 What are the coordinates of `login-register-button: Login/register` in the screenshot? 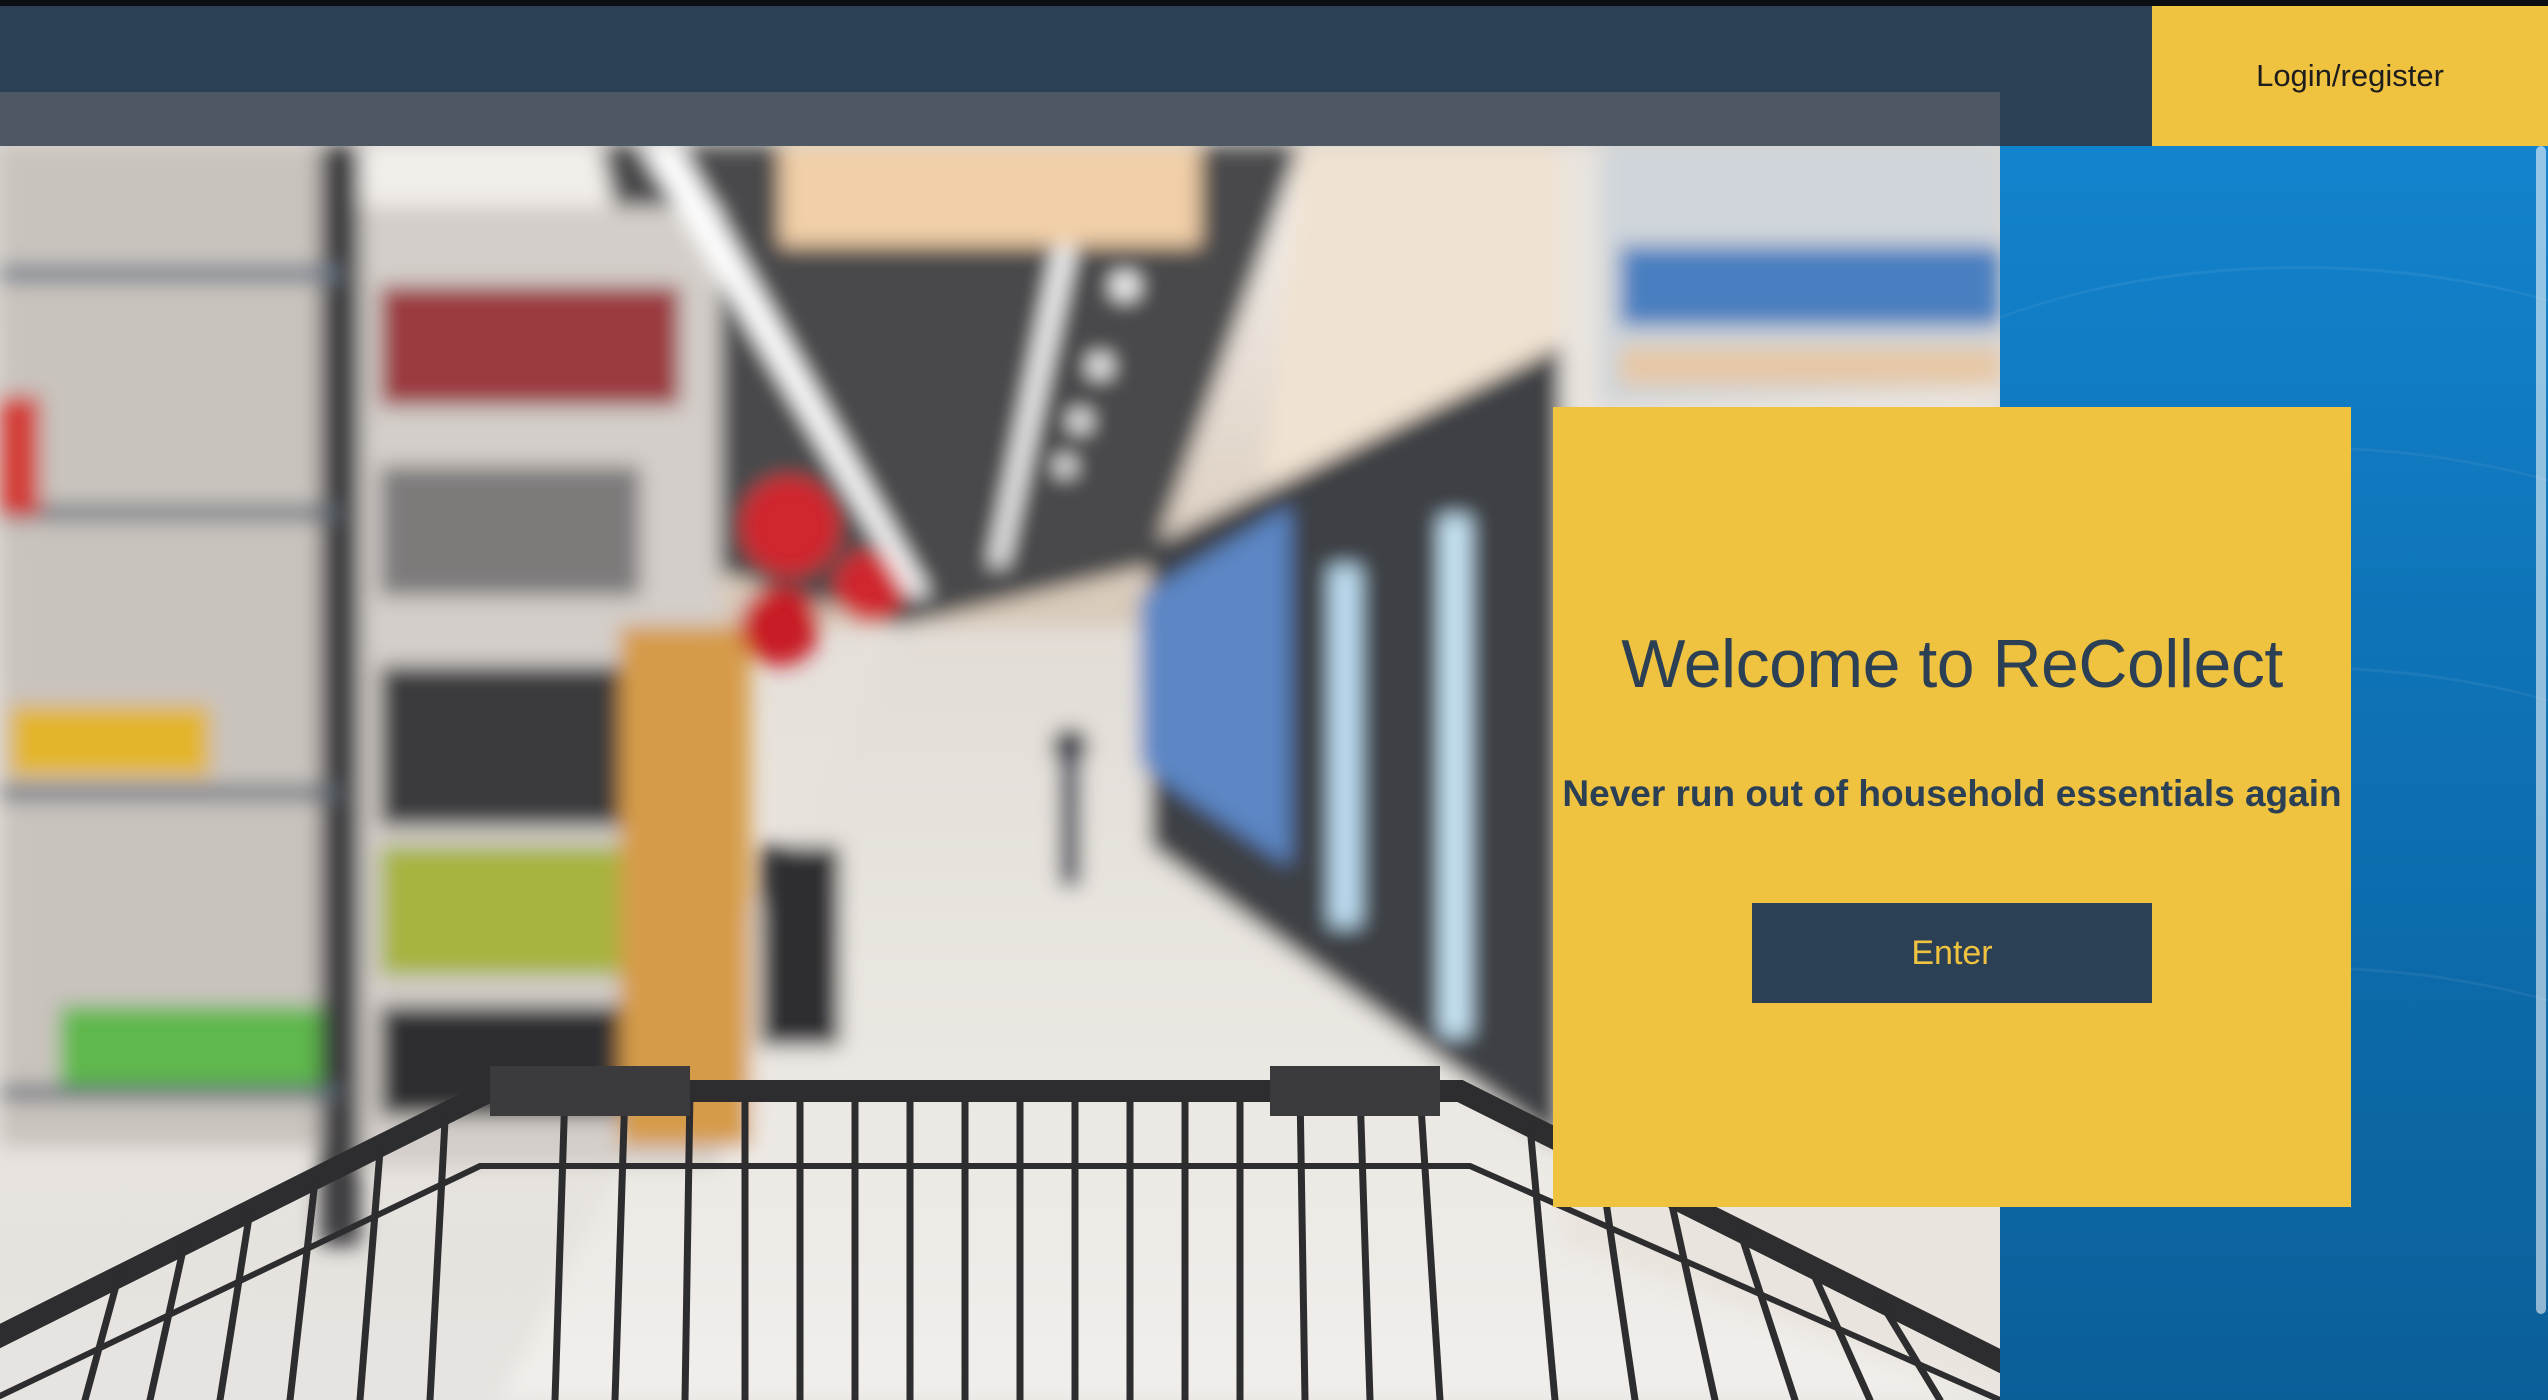 It's located at (2350, 76).